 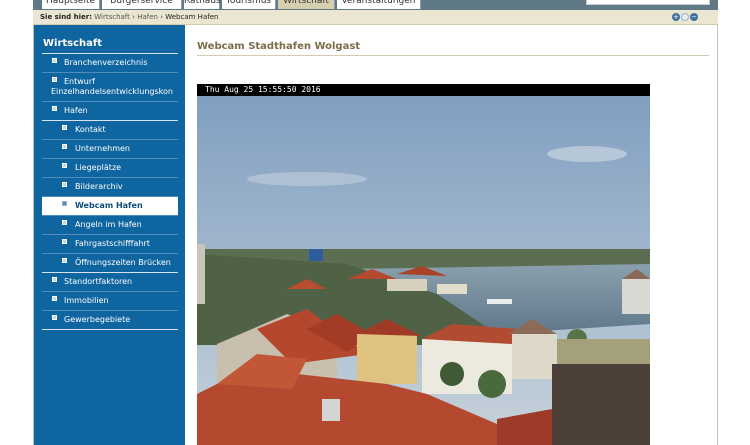 I want to click on breadcrumb-item-current: Webcam Hafen, so click(x=192, y=17).